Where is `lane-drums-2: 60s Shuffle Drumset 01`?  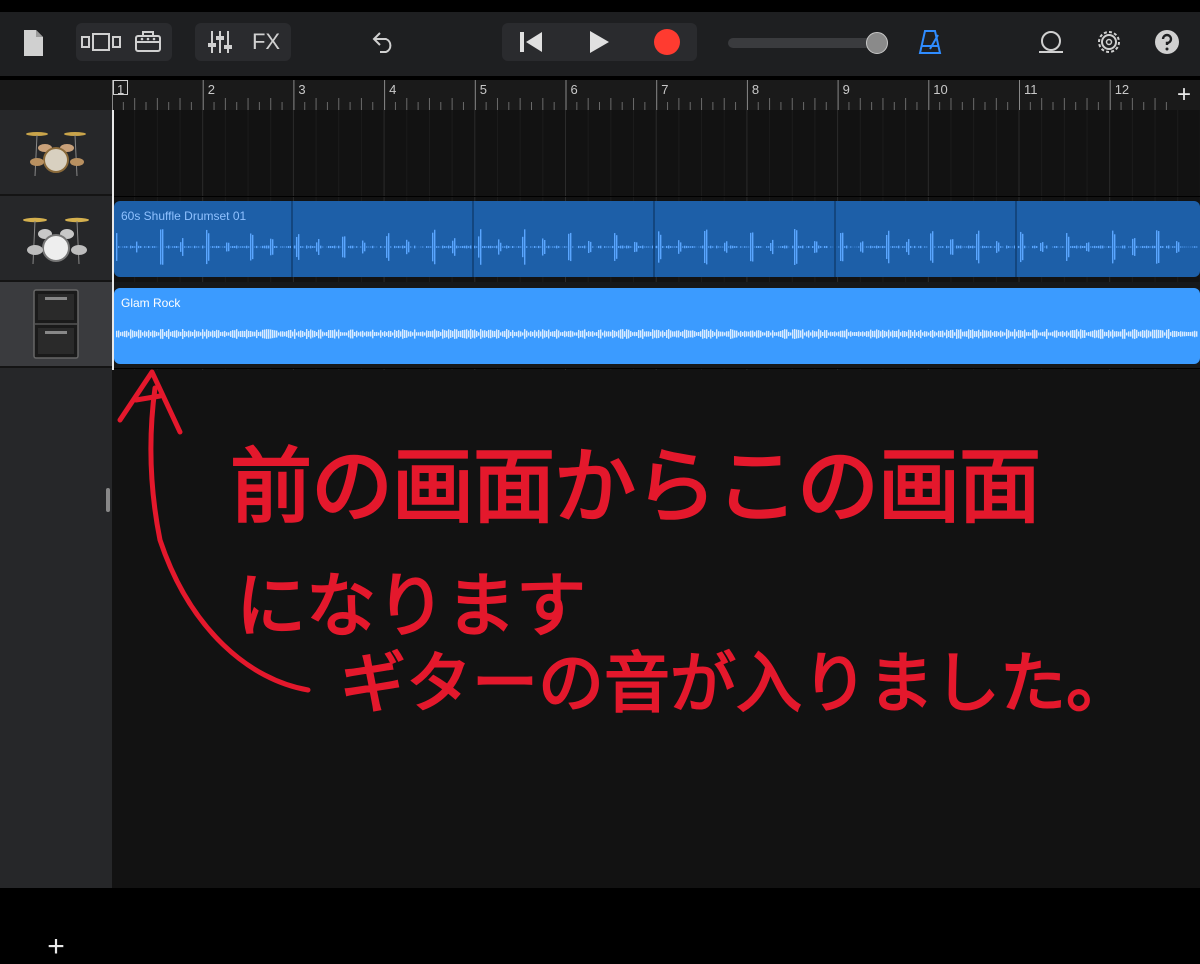 lane-drums-2: 60s Shuffle Drumset 01 is located at coordinates (656, 239).